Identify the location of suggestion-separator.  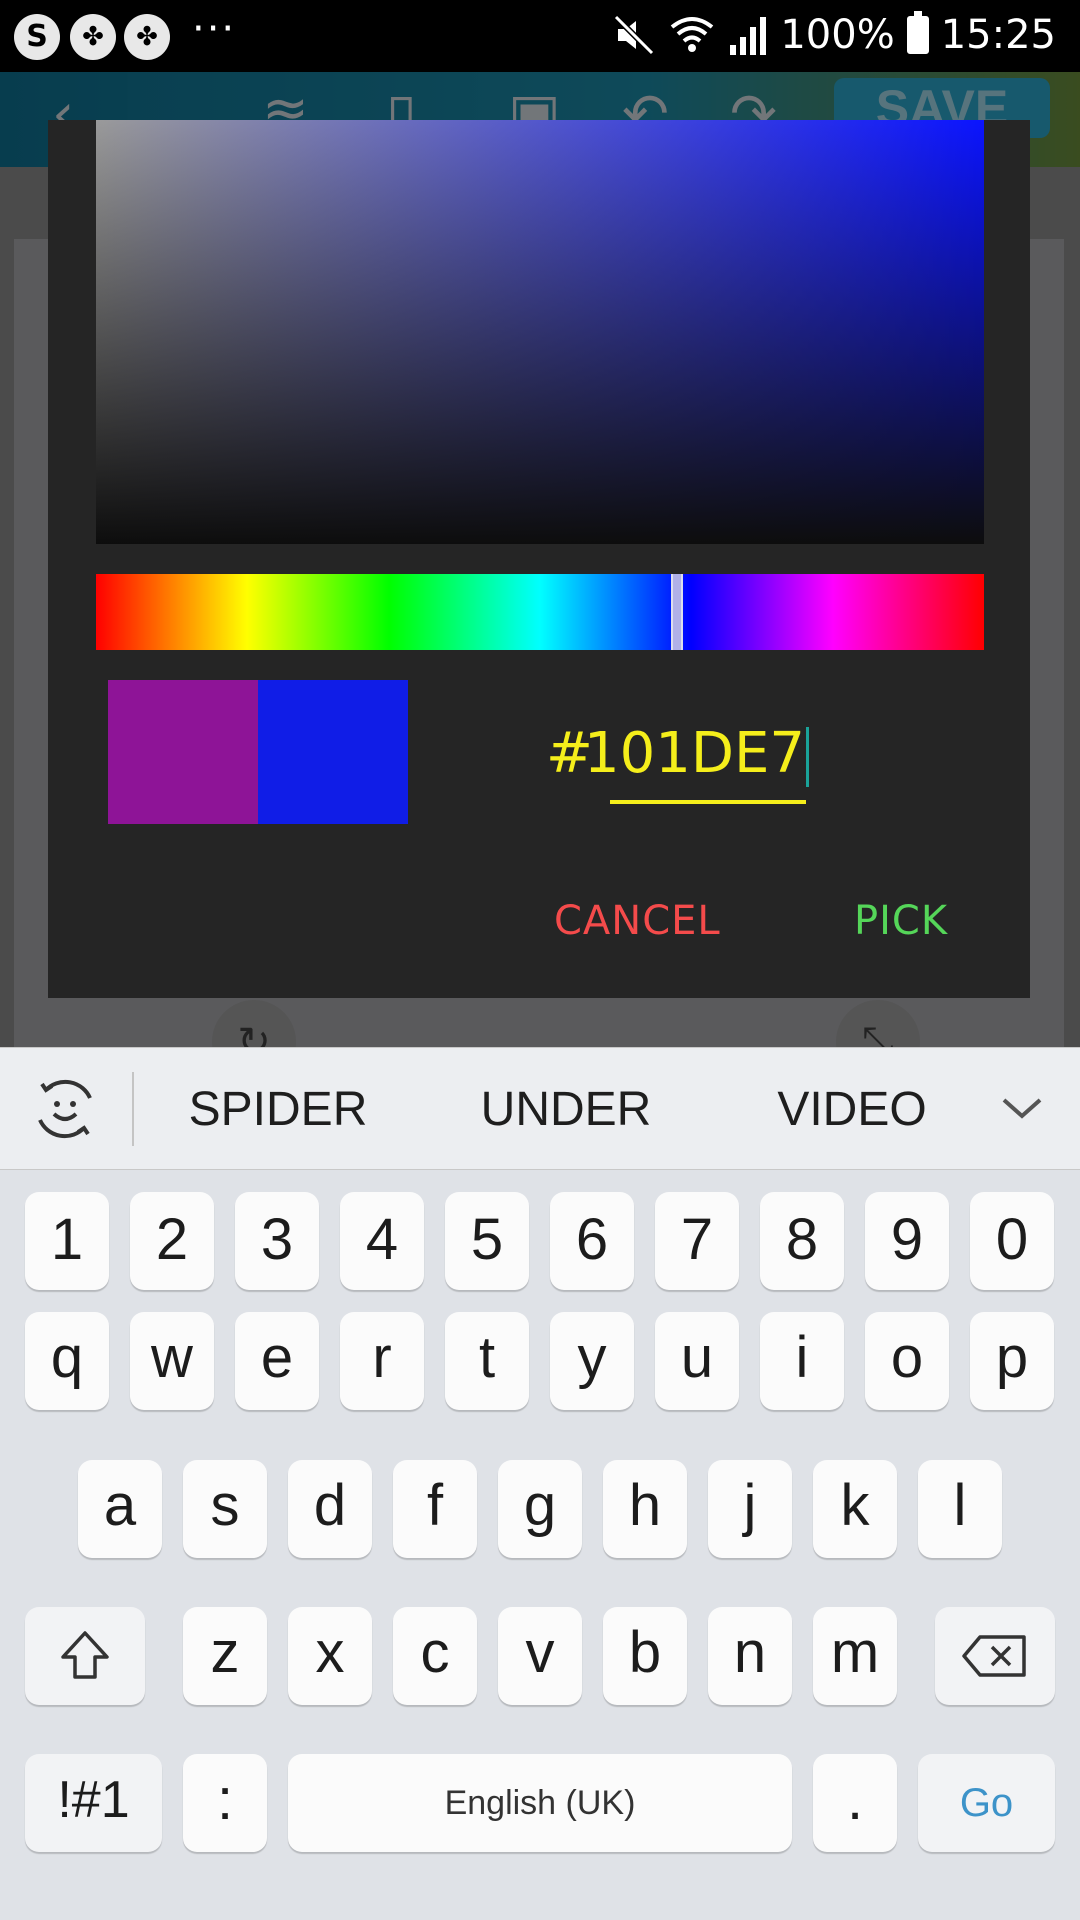
(133, 1109).